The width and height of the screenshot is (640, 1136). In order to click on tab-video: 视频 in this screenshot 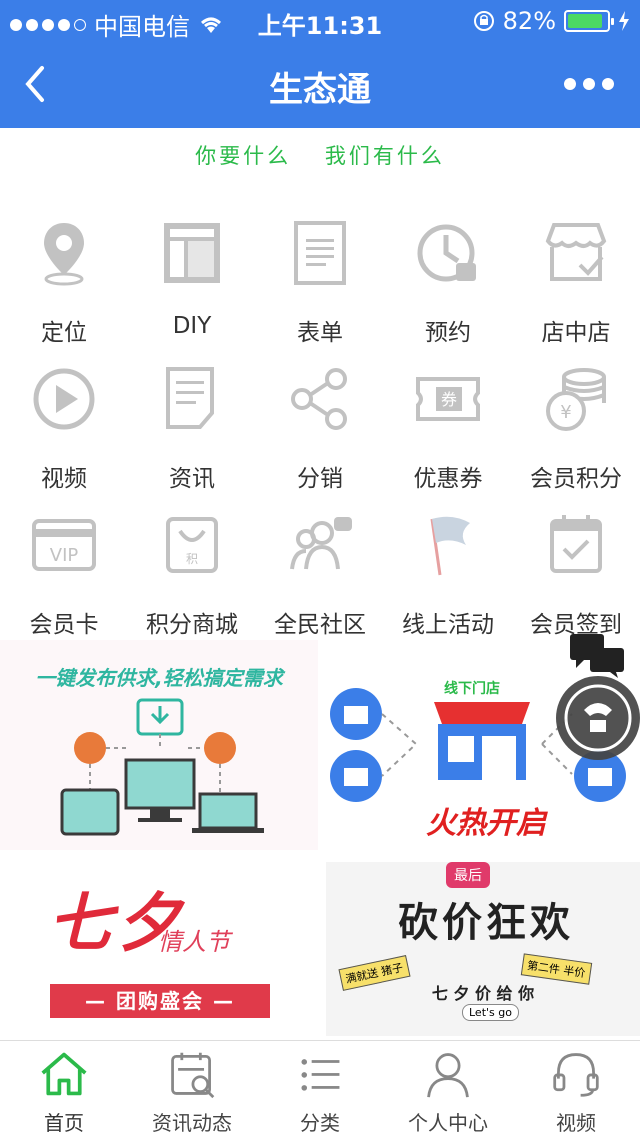, I will do `click(576, 1088)`.